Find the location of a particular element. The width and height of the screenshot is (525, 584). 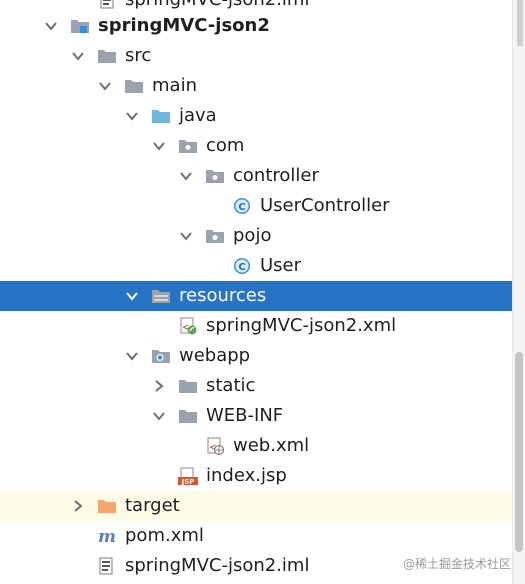

tree-item-label: springMVC-json2 is located at coordinates (184, 25).